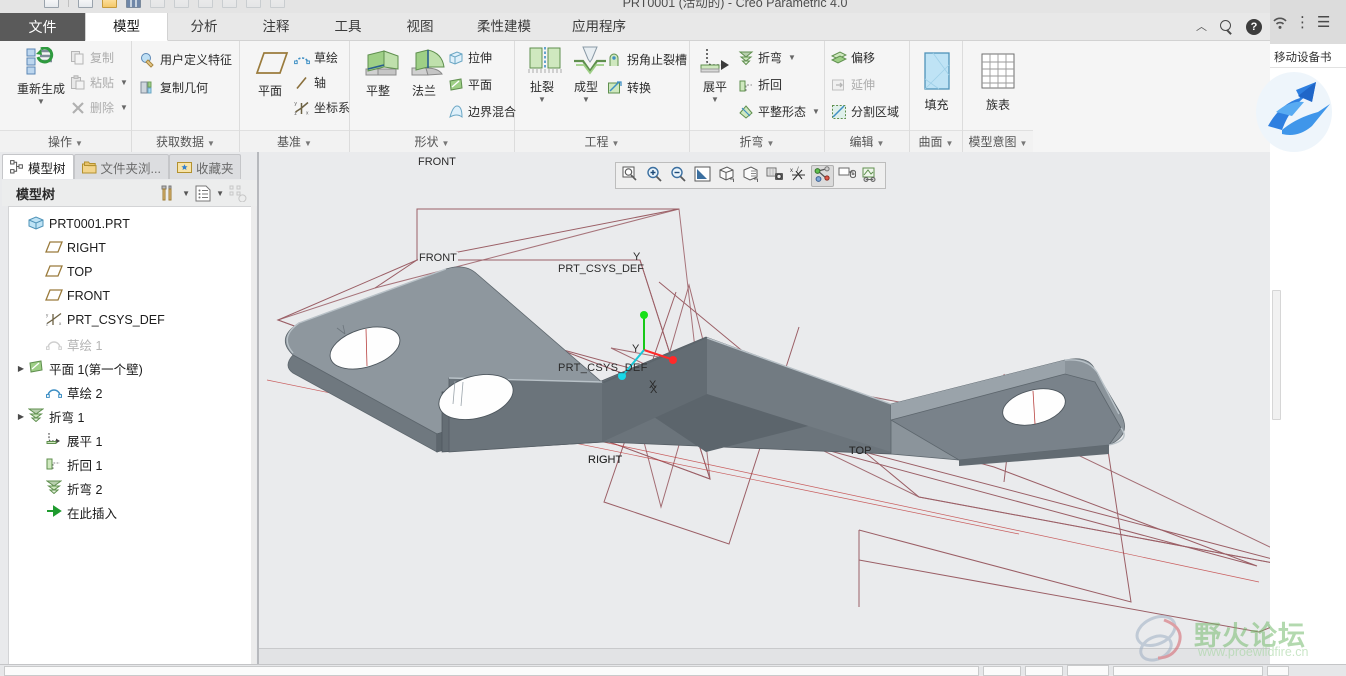 Image resolution: width=1346 pixels, height=676 pixels. I want to click on ribbon-group-label-model-intent: 模型意图 ▼, so click(998, 141).